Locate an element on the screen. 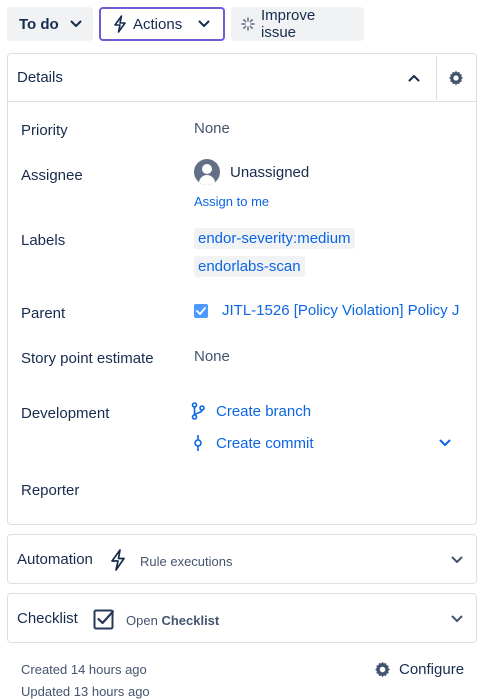 This screenshot has width=484, height=699. rule-executions-text: Rule executions is located at coordinates (186, 561).